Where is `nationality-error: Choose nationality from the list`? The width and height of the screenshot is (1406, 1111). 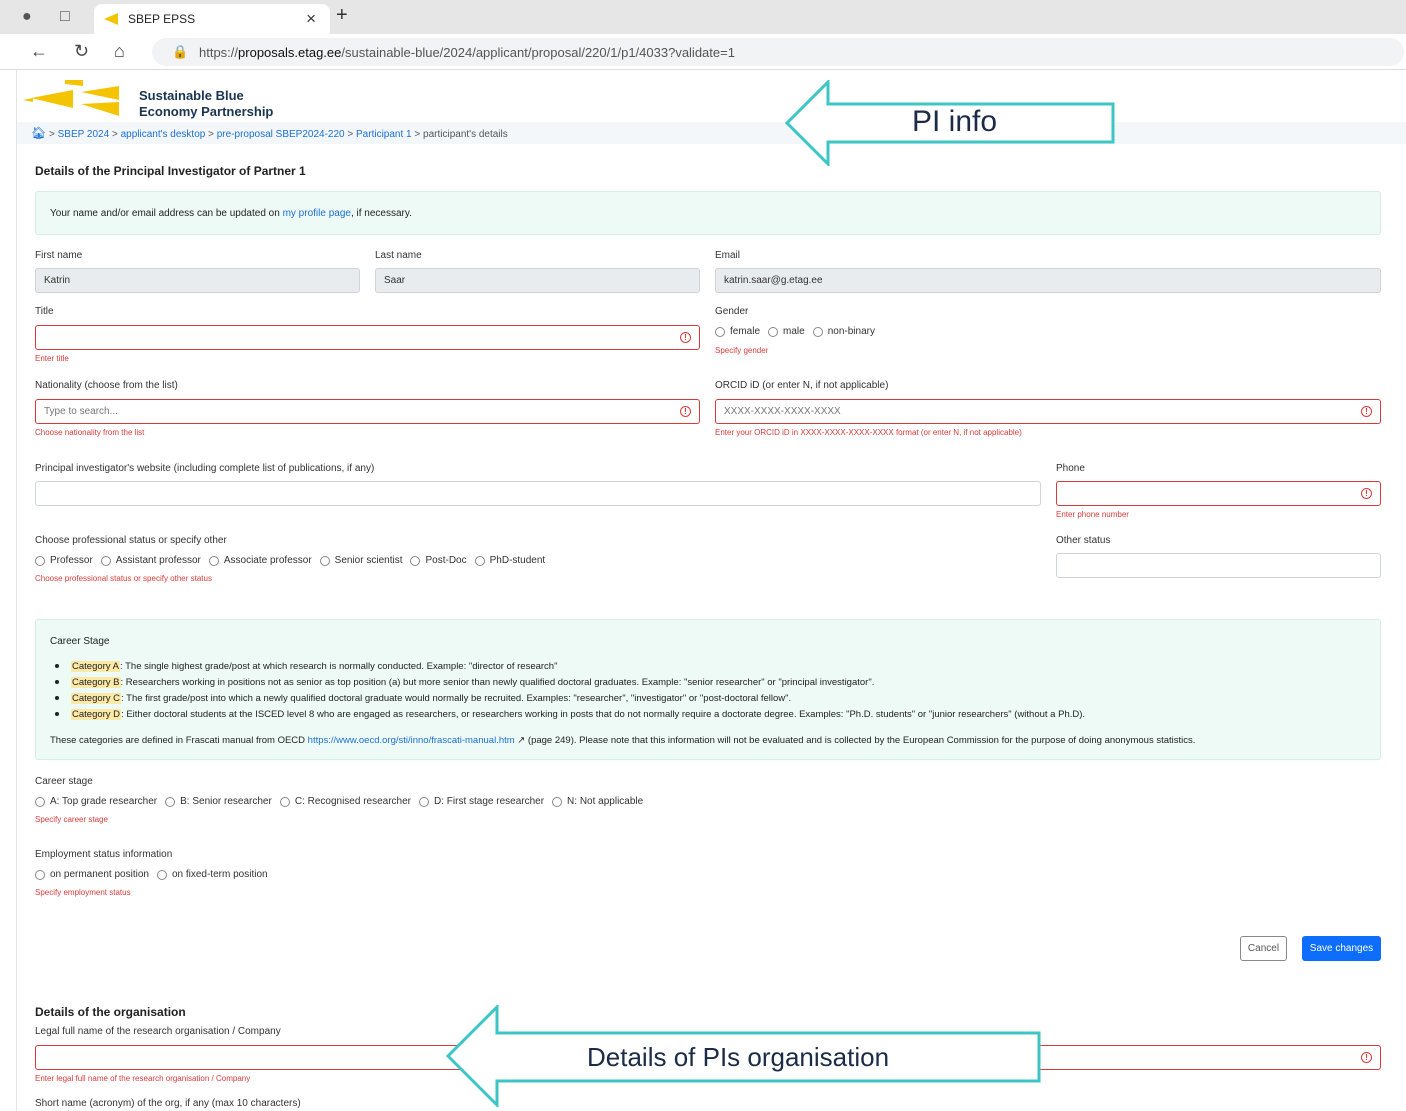 nationality-error: Choose nationality from the list is located at coordinates (90, 432).